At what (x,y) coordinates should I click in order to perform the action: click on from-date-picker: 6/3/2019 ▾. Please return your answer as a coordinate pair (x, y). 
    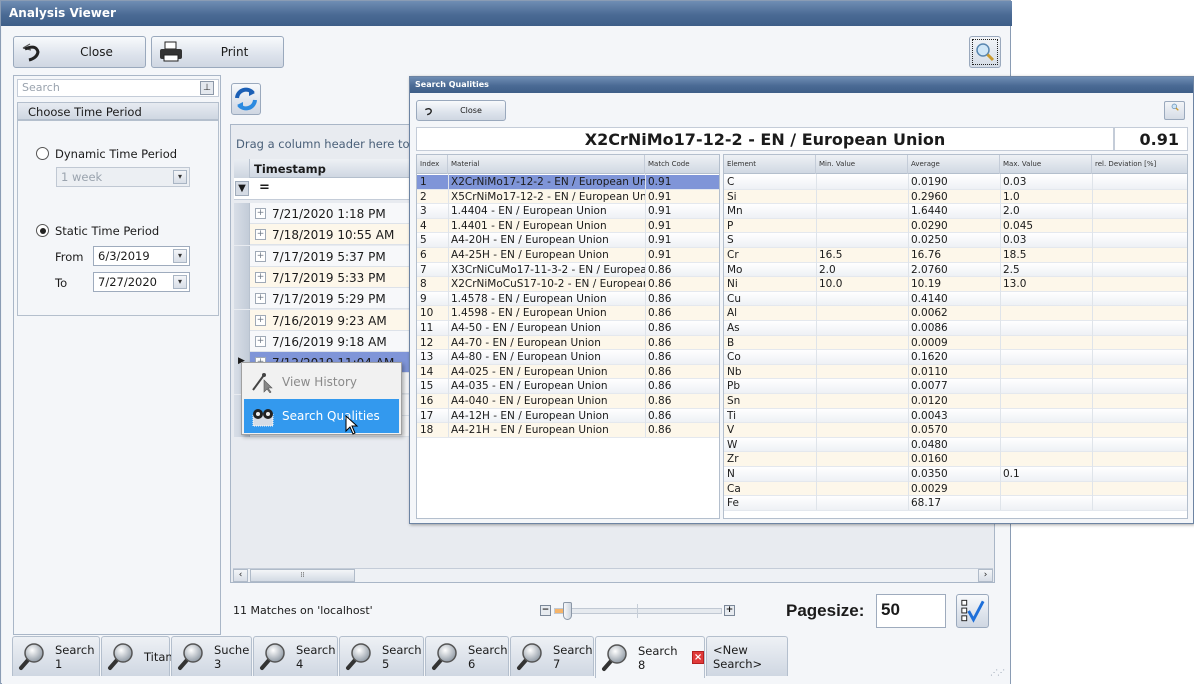
    Looking at the image, I should click on (141, 256).